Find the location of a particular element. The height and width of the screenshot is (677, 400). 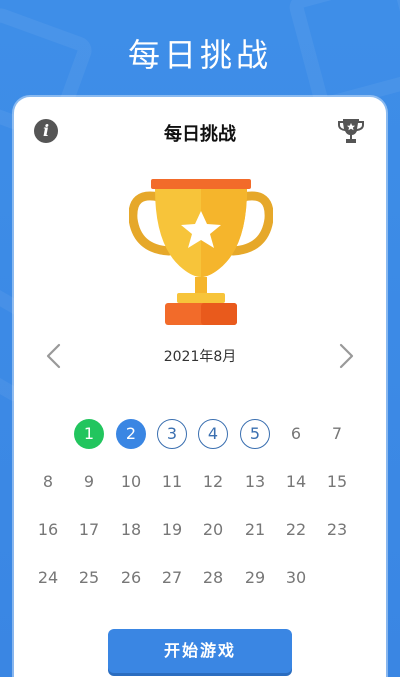

calendar-day-15: 15 is located at coordinates (337, 482).